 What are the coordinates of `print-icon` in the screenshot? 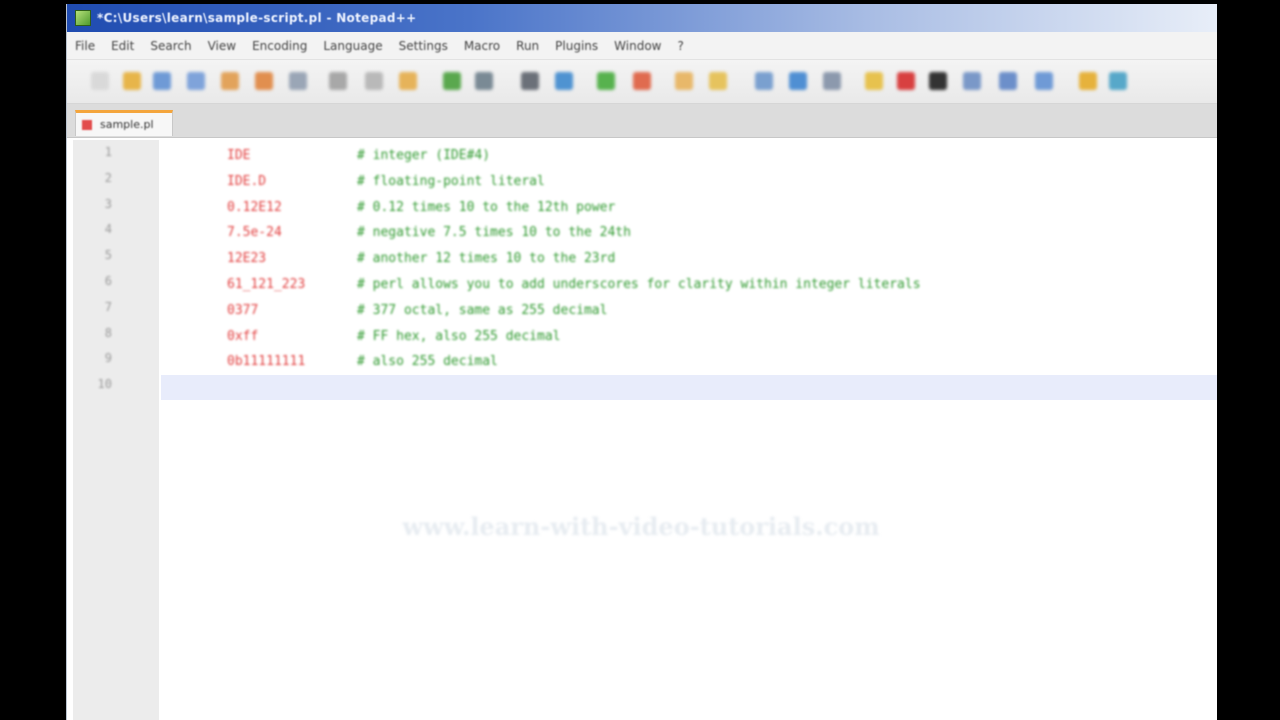 It's located at (298, 81).